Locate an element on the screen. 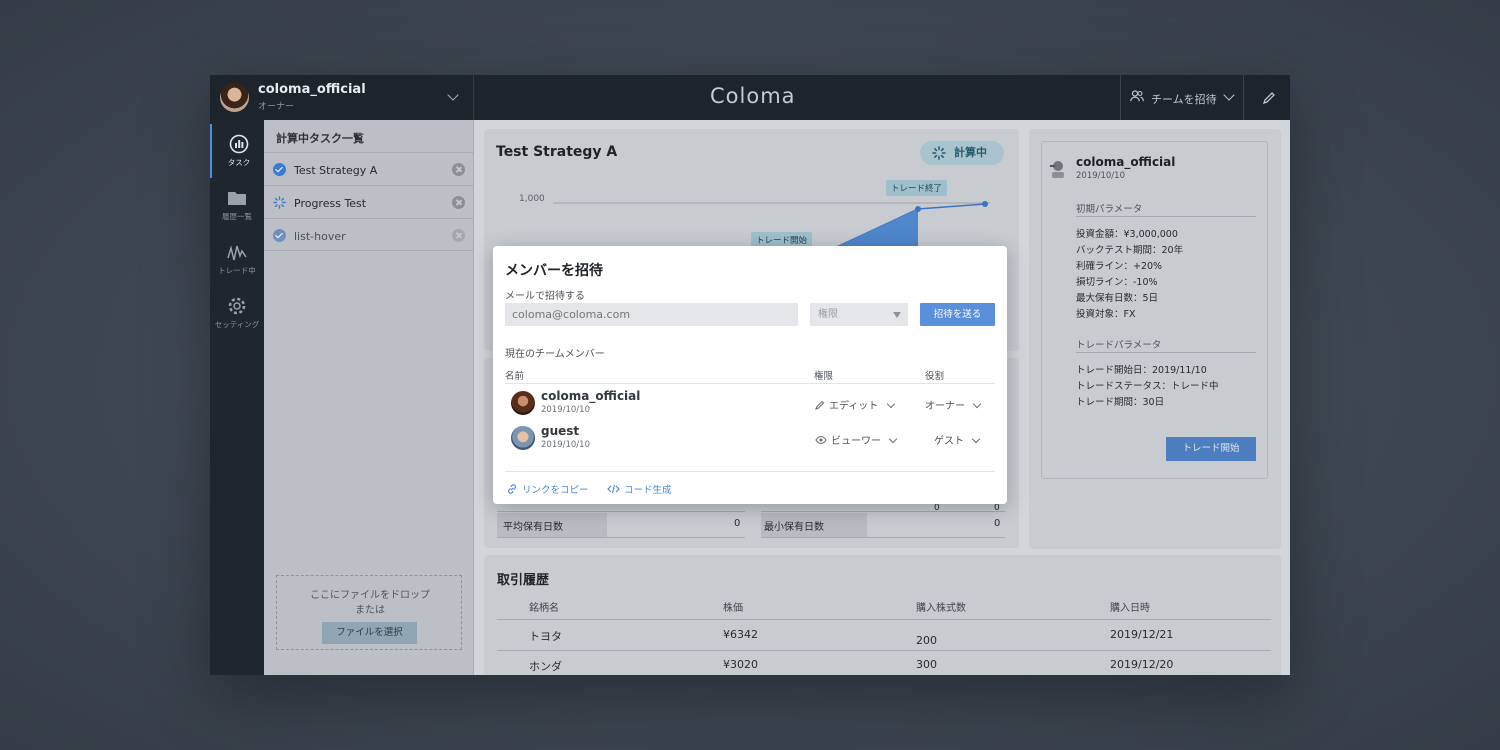 The width and height of the screenshot is (1500, 750). column-header-role: 役割 is located at coordinates (935, 376).